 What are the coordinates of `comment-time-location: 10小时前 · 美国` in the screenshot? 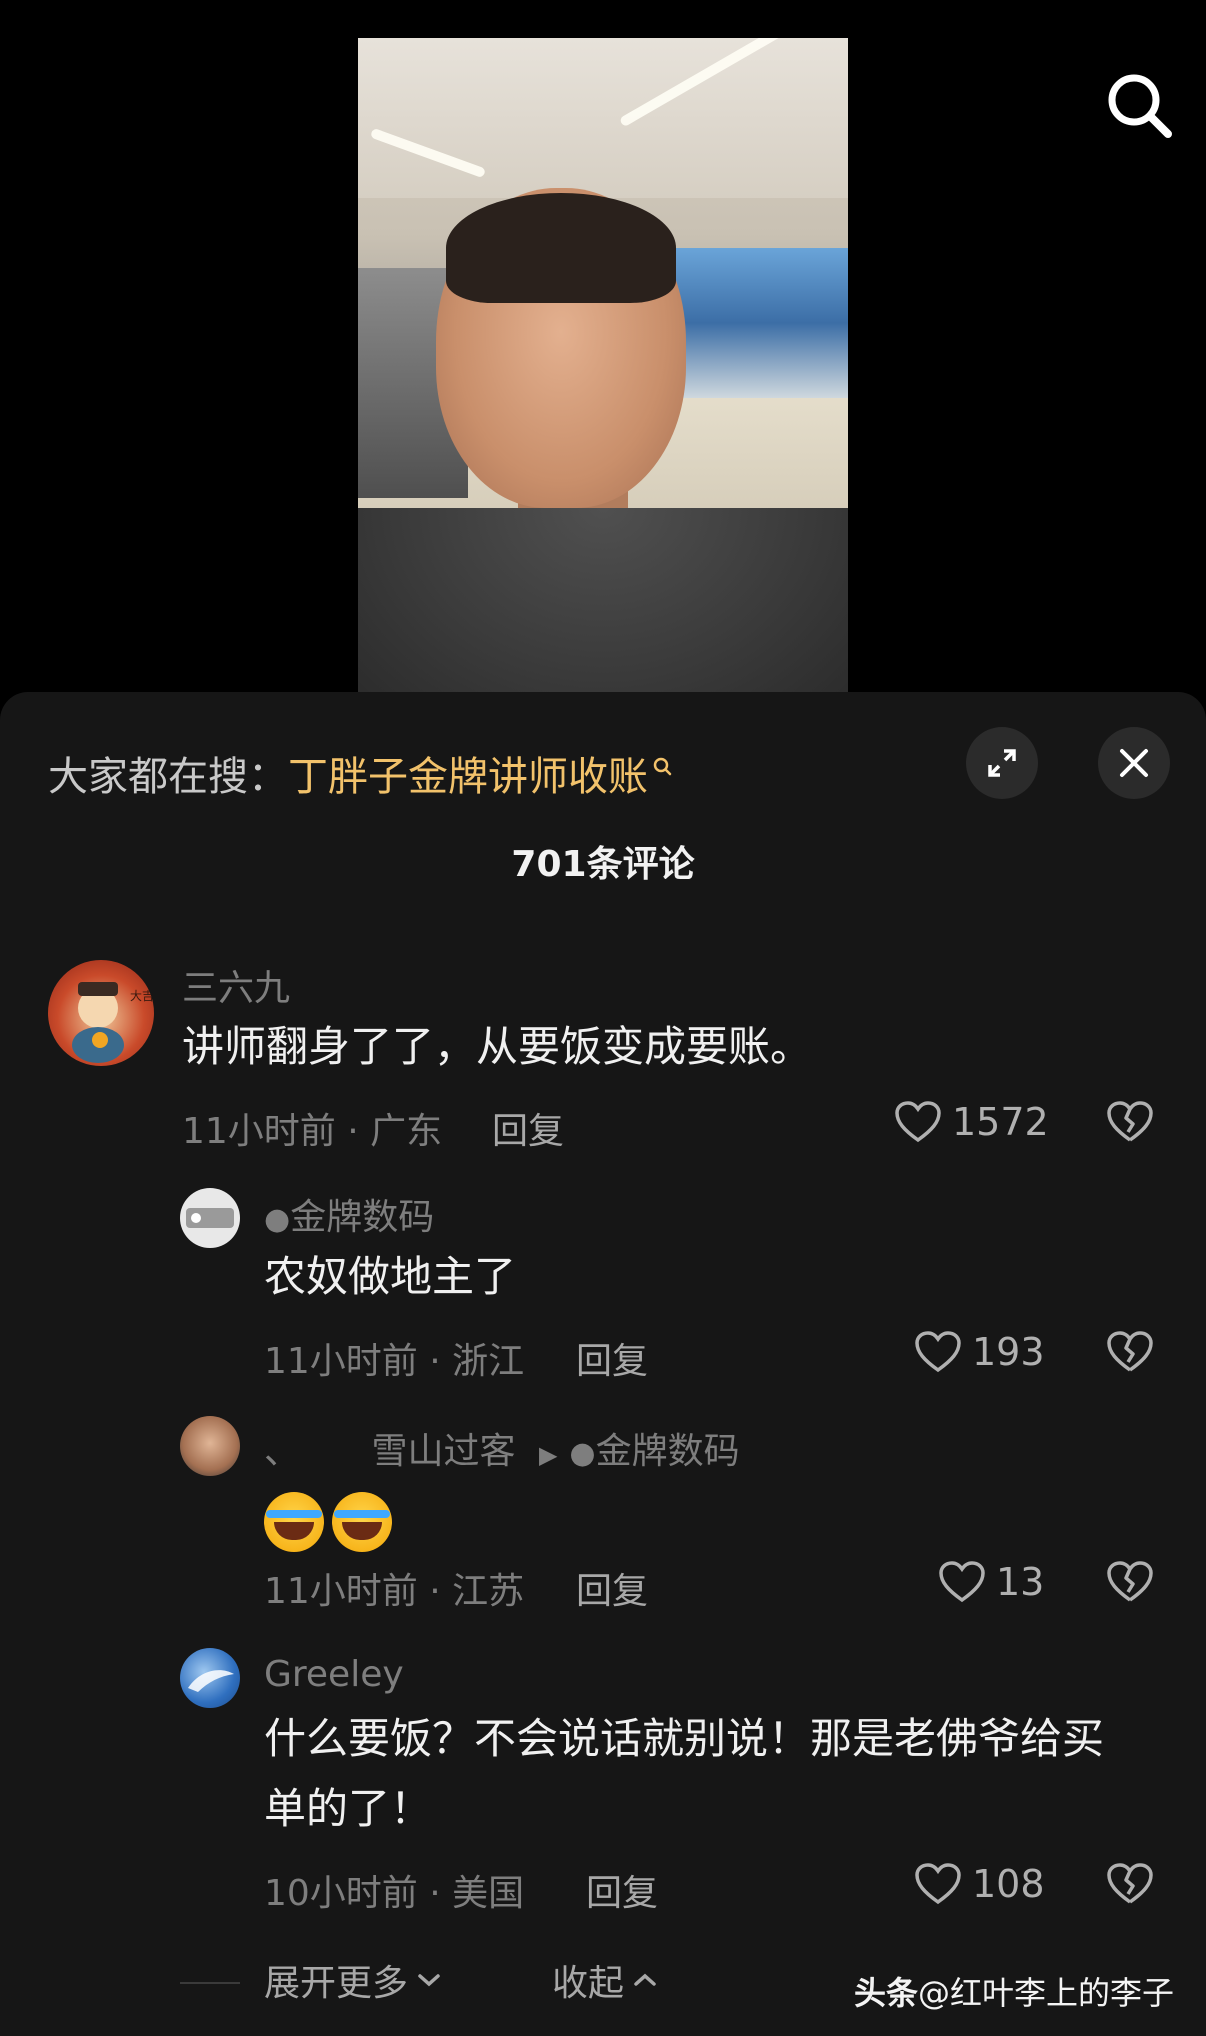 It's located at (394, 1893).